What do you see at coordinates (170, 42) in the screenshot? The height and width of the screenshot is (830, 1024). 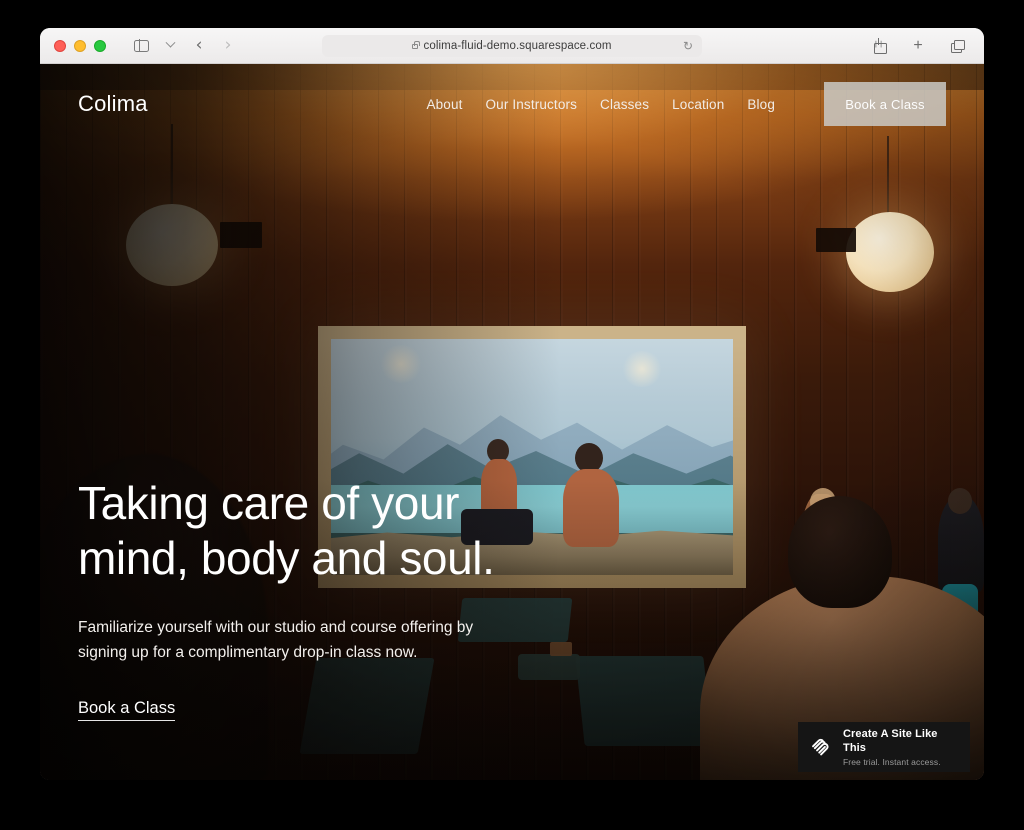 I see `chevron-down-icon` at bounding box center [170, 42].